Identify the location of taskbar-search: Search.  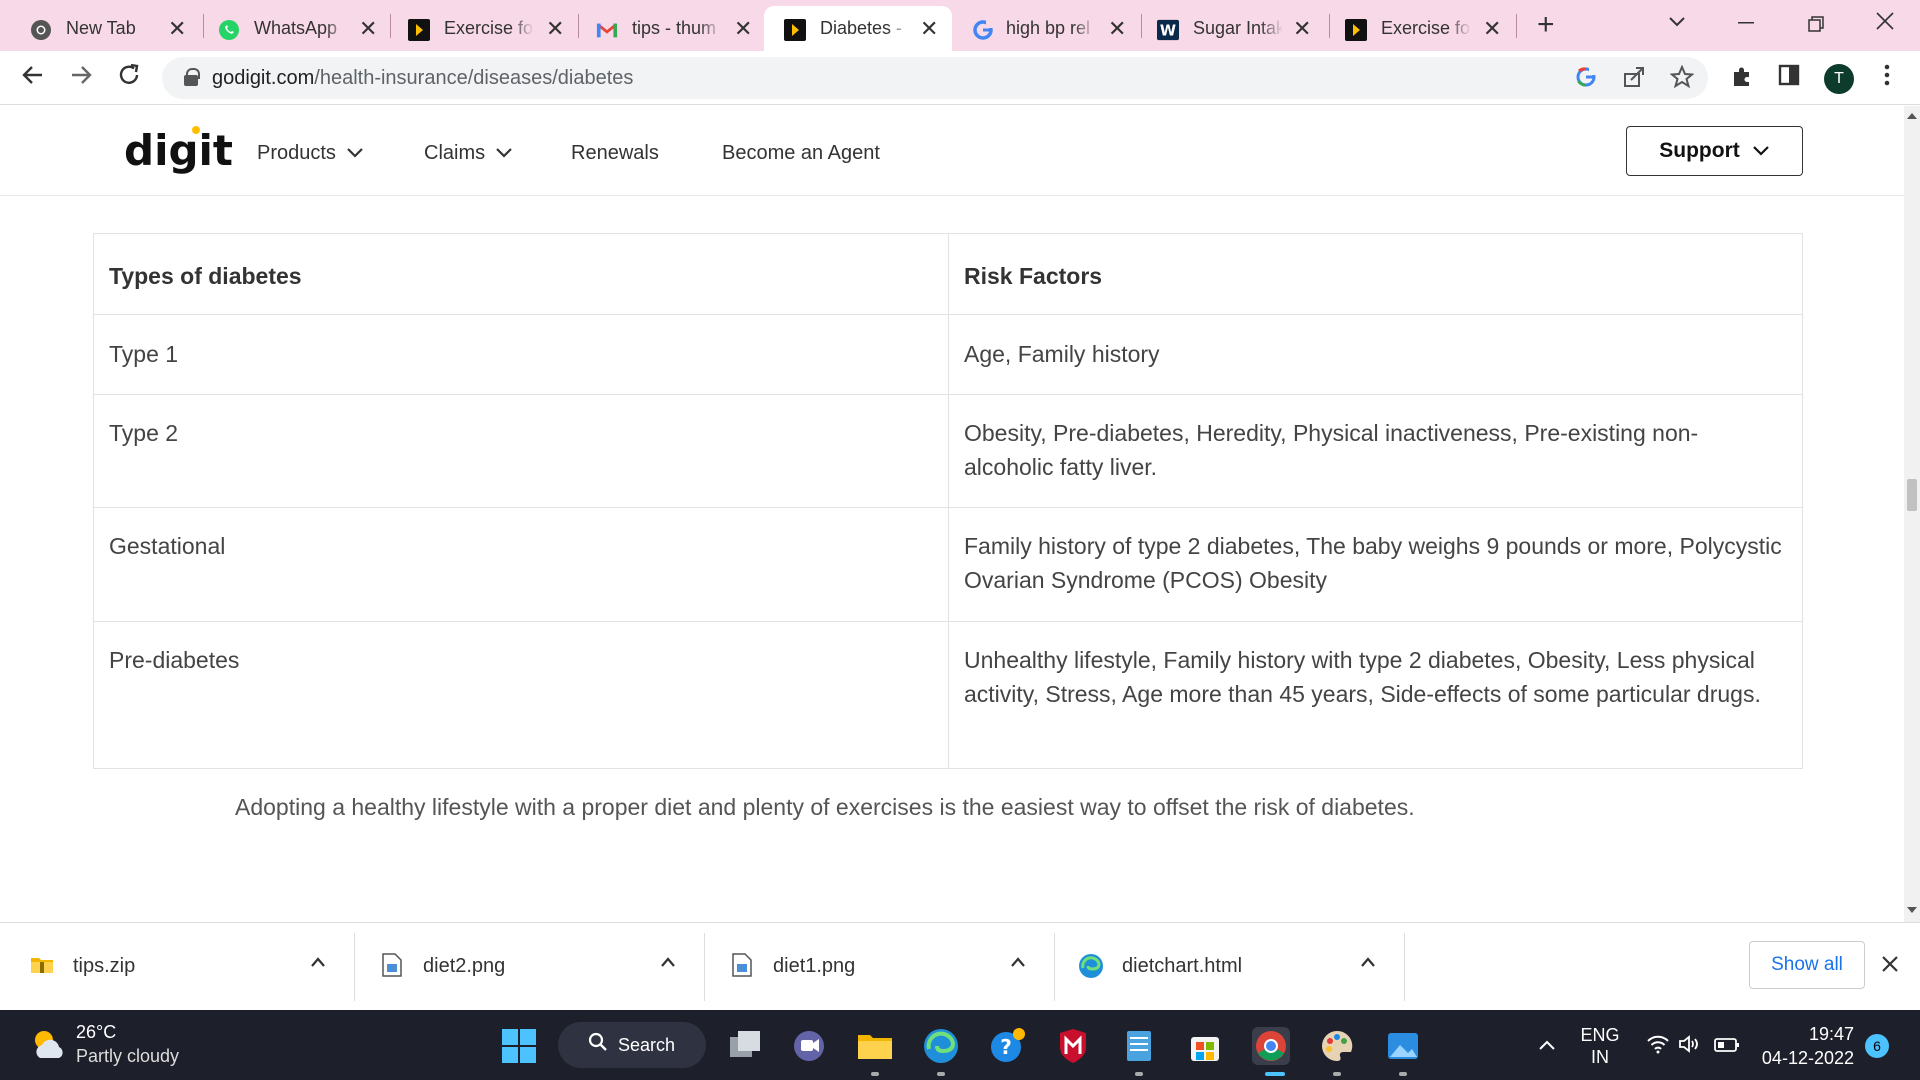
(632, 1045).